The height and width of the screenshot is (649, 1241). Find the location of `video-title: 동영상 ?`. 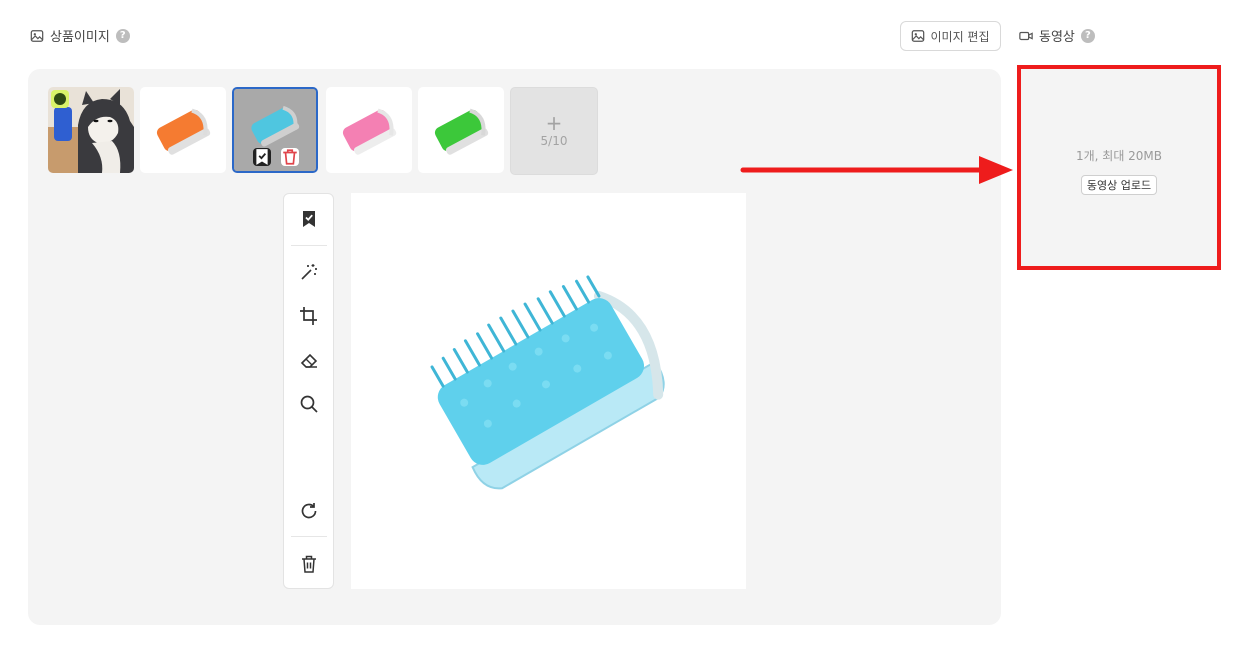

video-title: 동영상 ? is located at coordinates (1057, 35).